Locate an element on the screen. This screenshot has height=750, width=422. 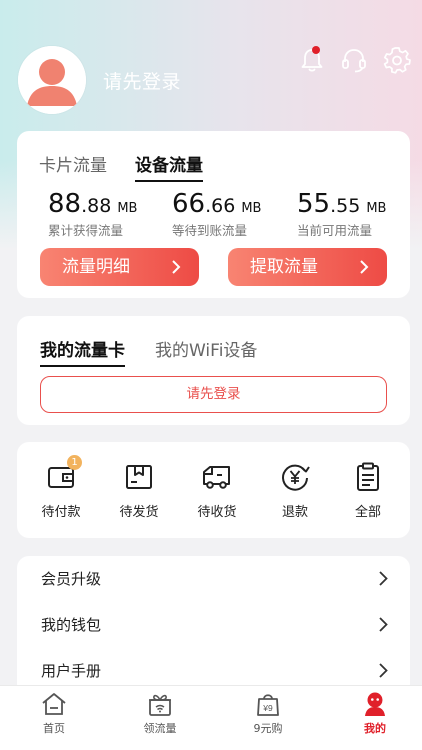
gear-icon is located at coordinates (397, 60).